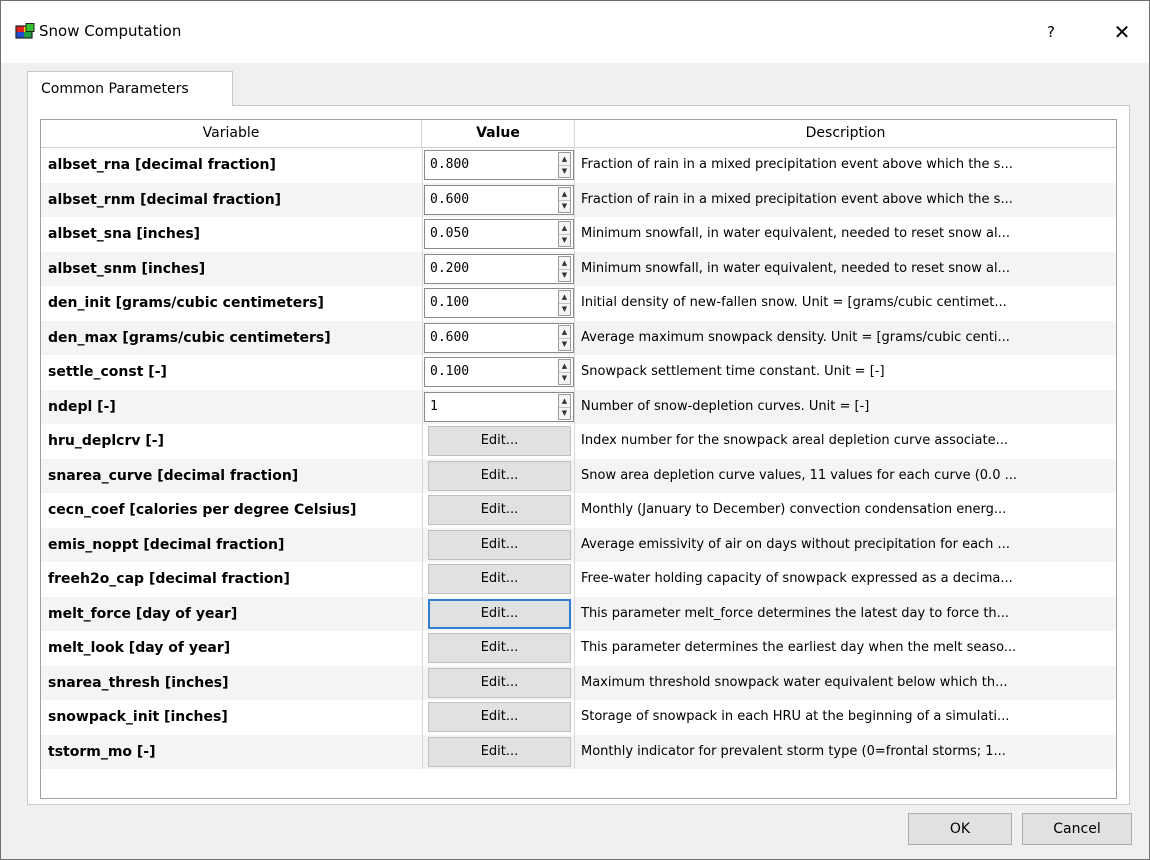  What do you see at coordinates (960, 829) in the screenshot?
I see `ok-button: OK` at bounding box center [960, 829].